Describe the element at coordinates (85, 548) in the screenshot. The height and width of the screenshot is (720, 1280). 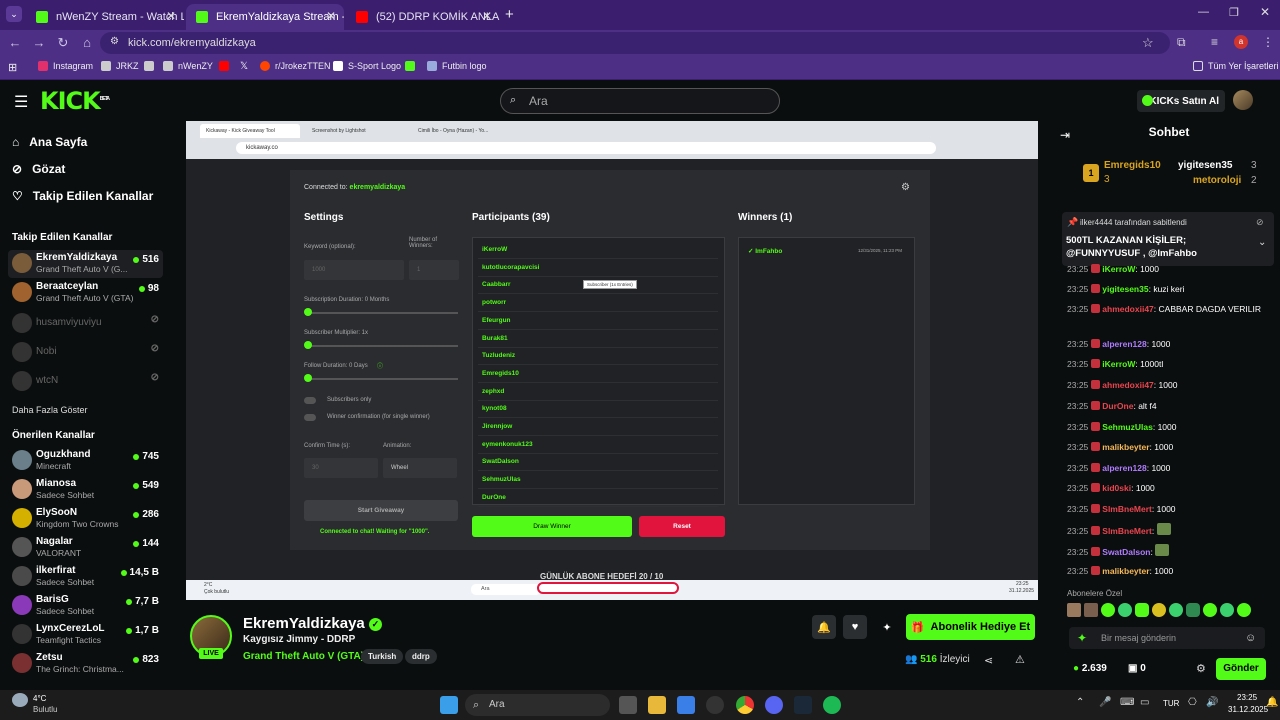
I see `recommended-channel: Nagalar VALORANT 144` at that location.